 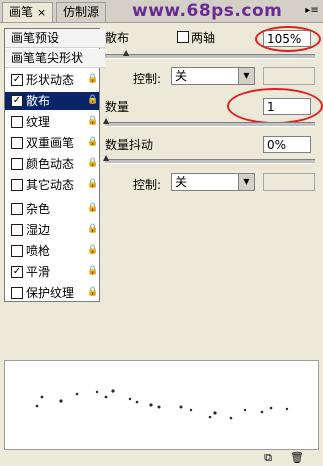 What do you see at coordinates (213, 182) in the screenshot?
I see `count-jitter-control-select: 关 ▼` at bounding box center [213, 182].